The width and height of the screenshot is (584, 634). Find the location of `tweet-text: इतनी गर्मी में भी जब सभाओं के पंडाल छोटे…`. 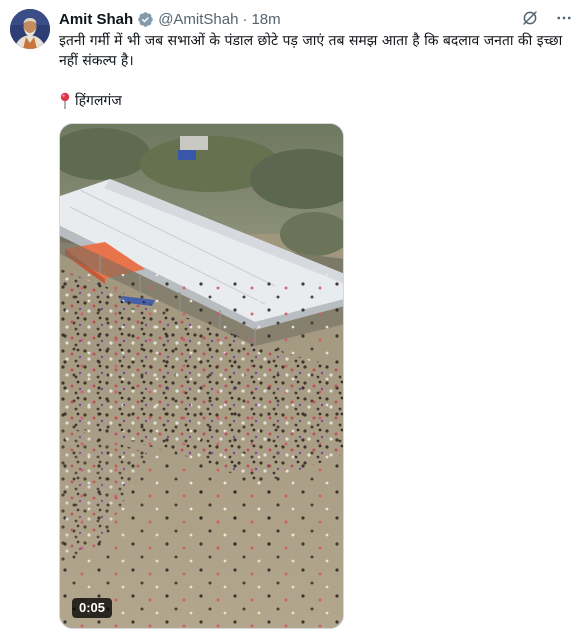

tweet-text: इतनी गर्मी में भी जब सभाओं के पंडाल छोटे… is located at coordinates (311, 51).